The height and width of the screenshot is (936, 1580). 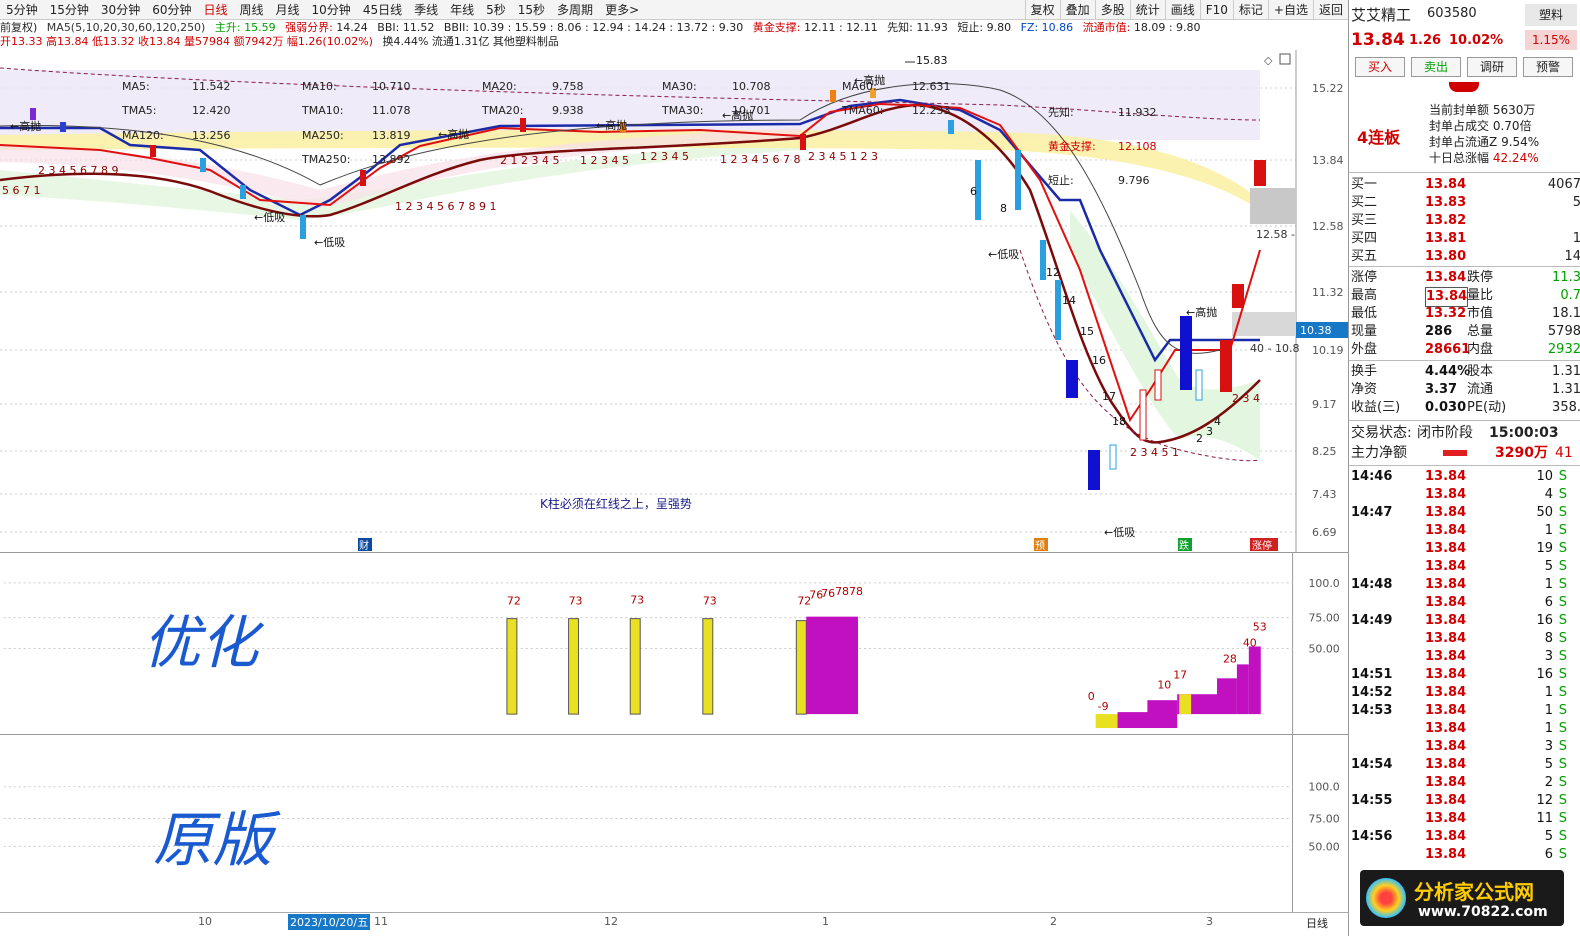 What do you see at coordinates (1119, 421) in the screenshot?
I see `svg-text: 18` at bounding box center [1119, 421].